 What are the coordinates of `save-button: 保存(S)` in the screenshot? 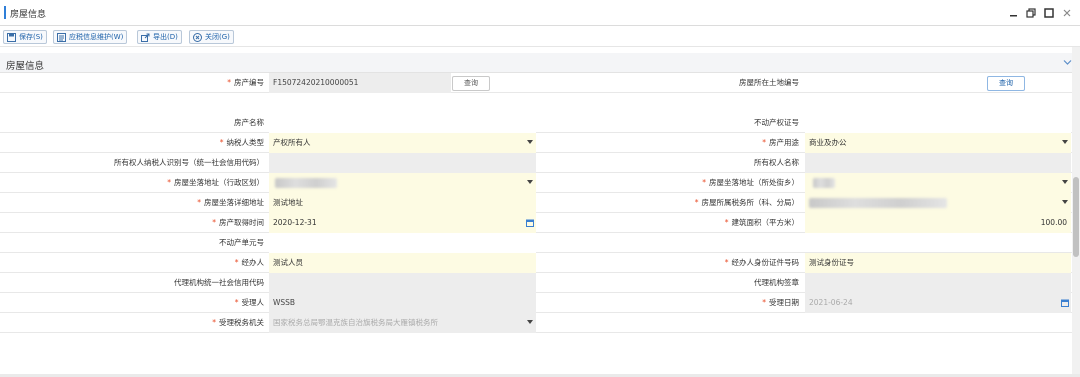 It's located at (25, 37).